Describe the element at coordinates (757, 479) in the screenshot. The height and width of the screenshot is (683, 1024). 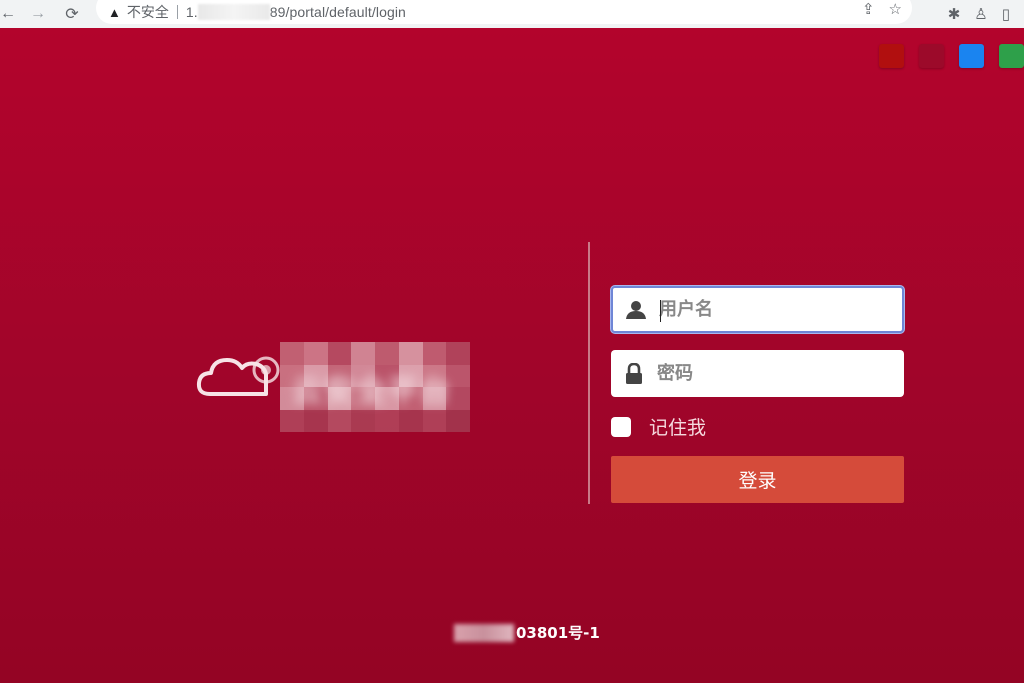
I see `login-button: 登录` at that location.